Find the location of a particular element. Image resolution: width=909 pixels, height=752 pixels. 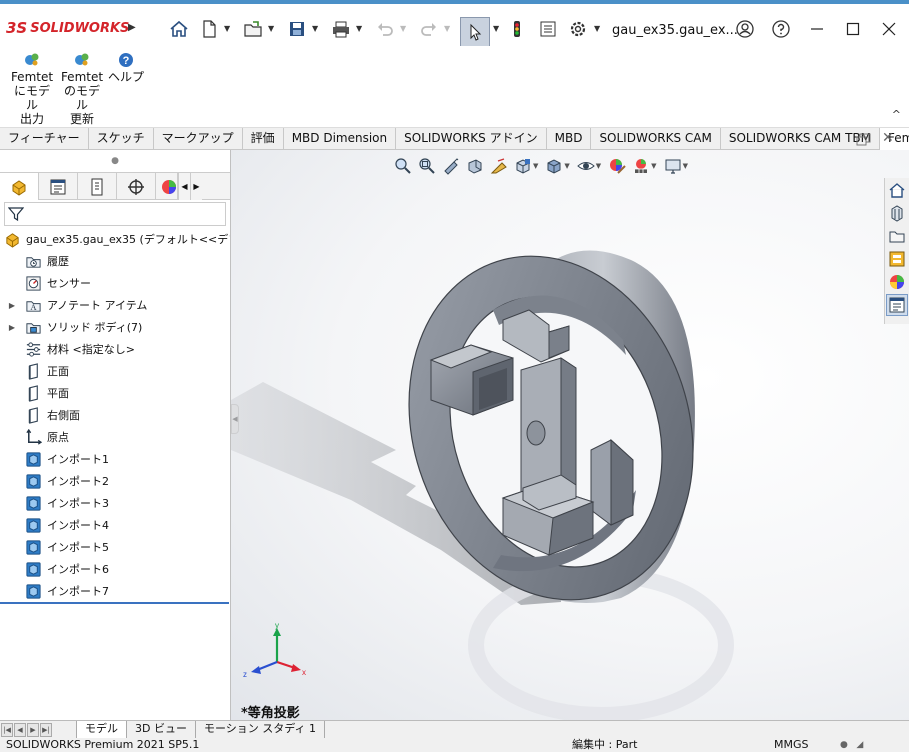

ribbon-collapse-icon: ^ is located at coordinates (896, 114).